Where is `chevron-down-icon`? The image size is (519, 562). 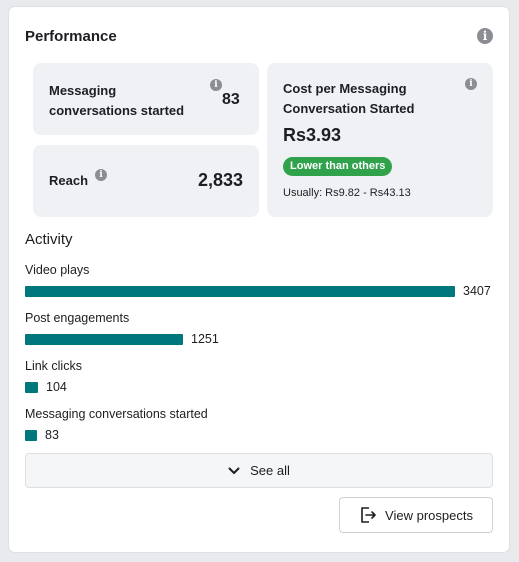
chevron-down-icon is located at coordinates (234, 471).